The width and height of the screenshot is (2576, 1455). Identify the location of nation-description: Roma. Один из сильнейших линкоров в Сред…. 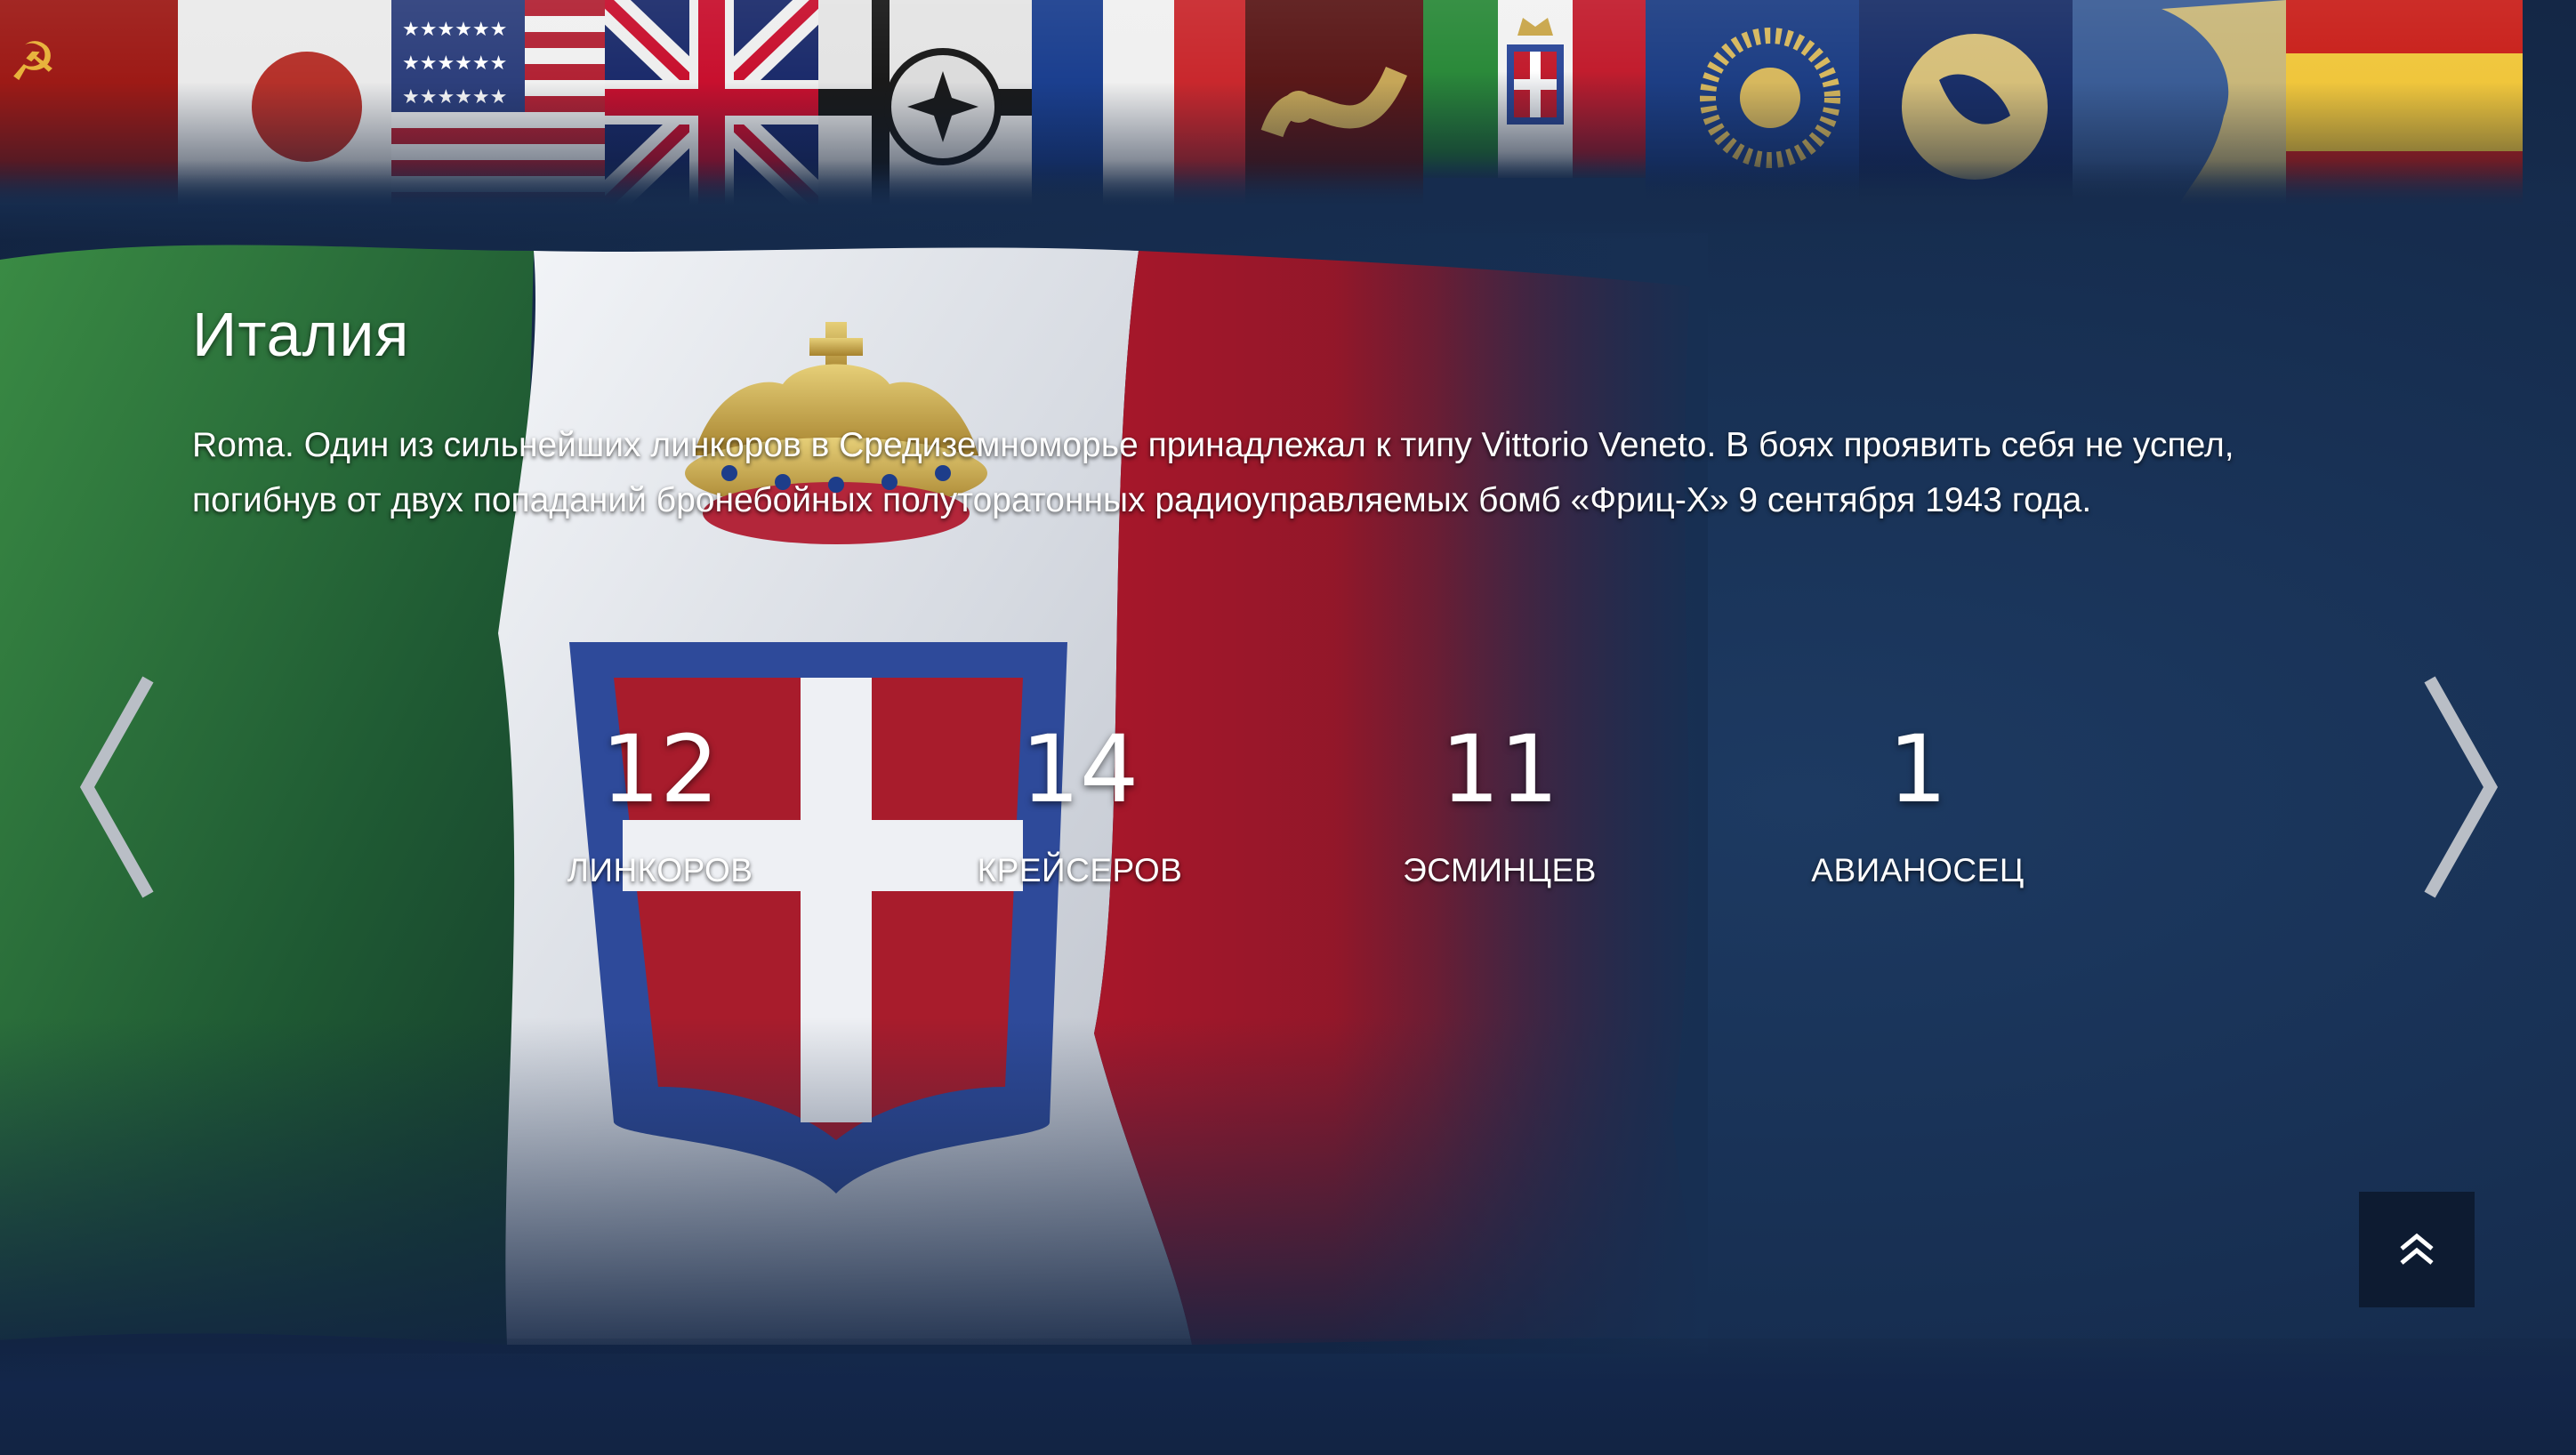
(1213, 472).